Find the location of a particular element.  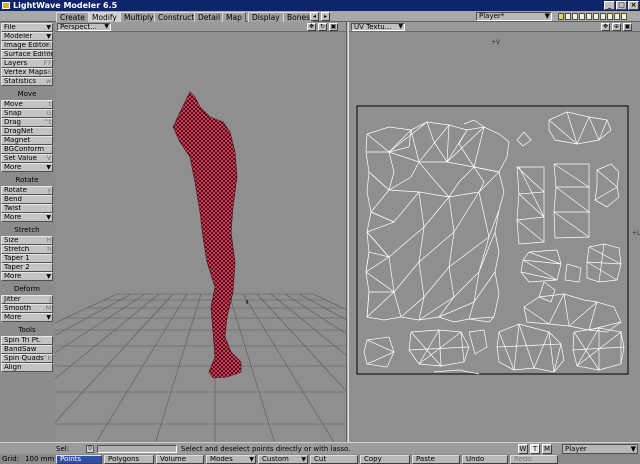

viewport-header: UV Textu... ▼ ✥ ⊕ ▣ is located at coordinates (494, 27).